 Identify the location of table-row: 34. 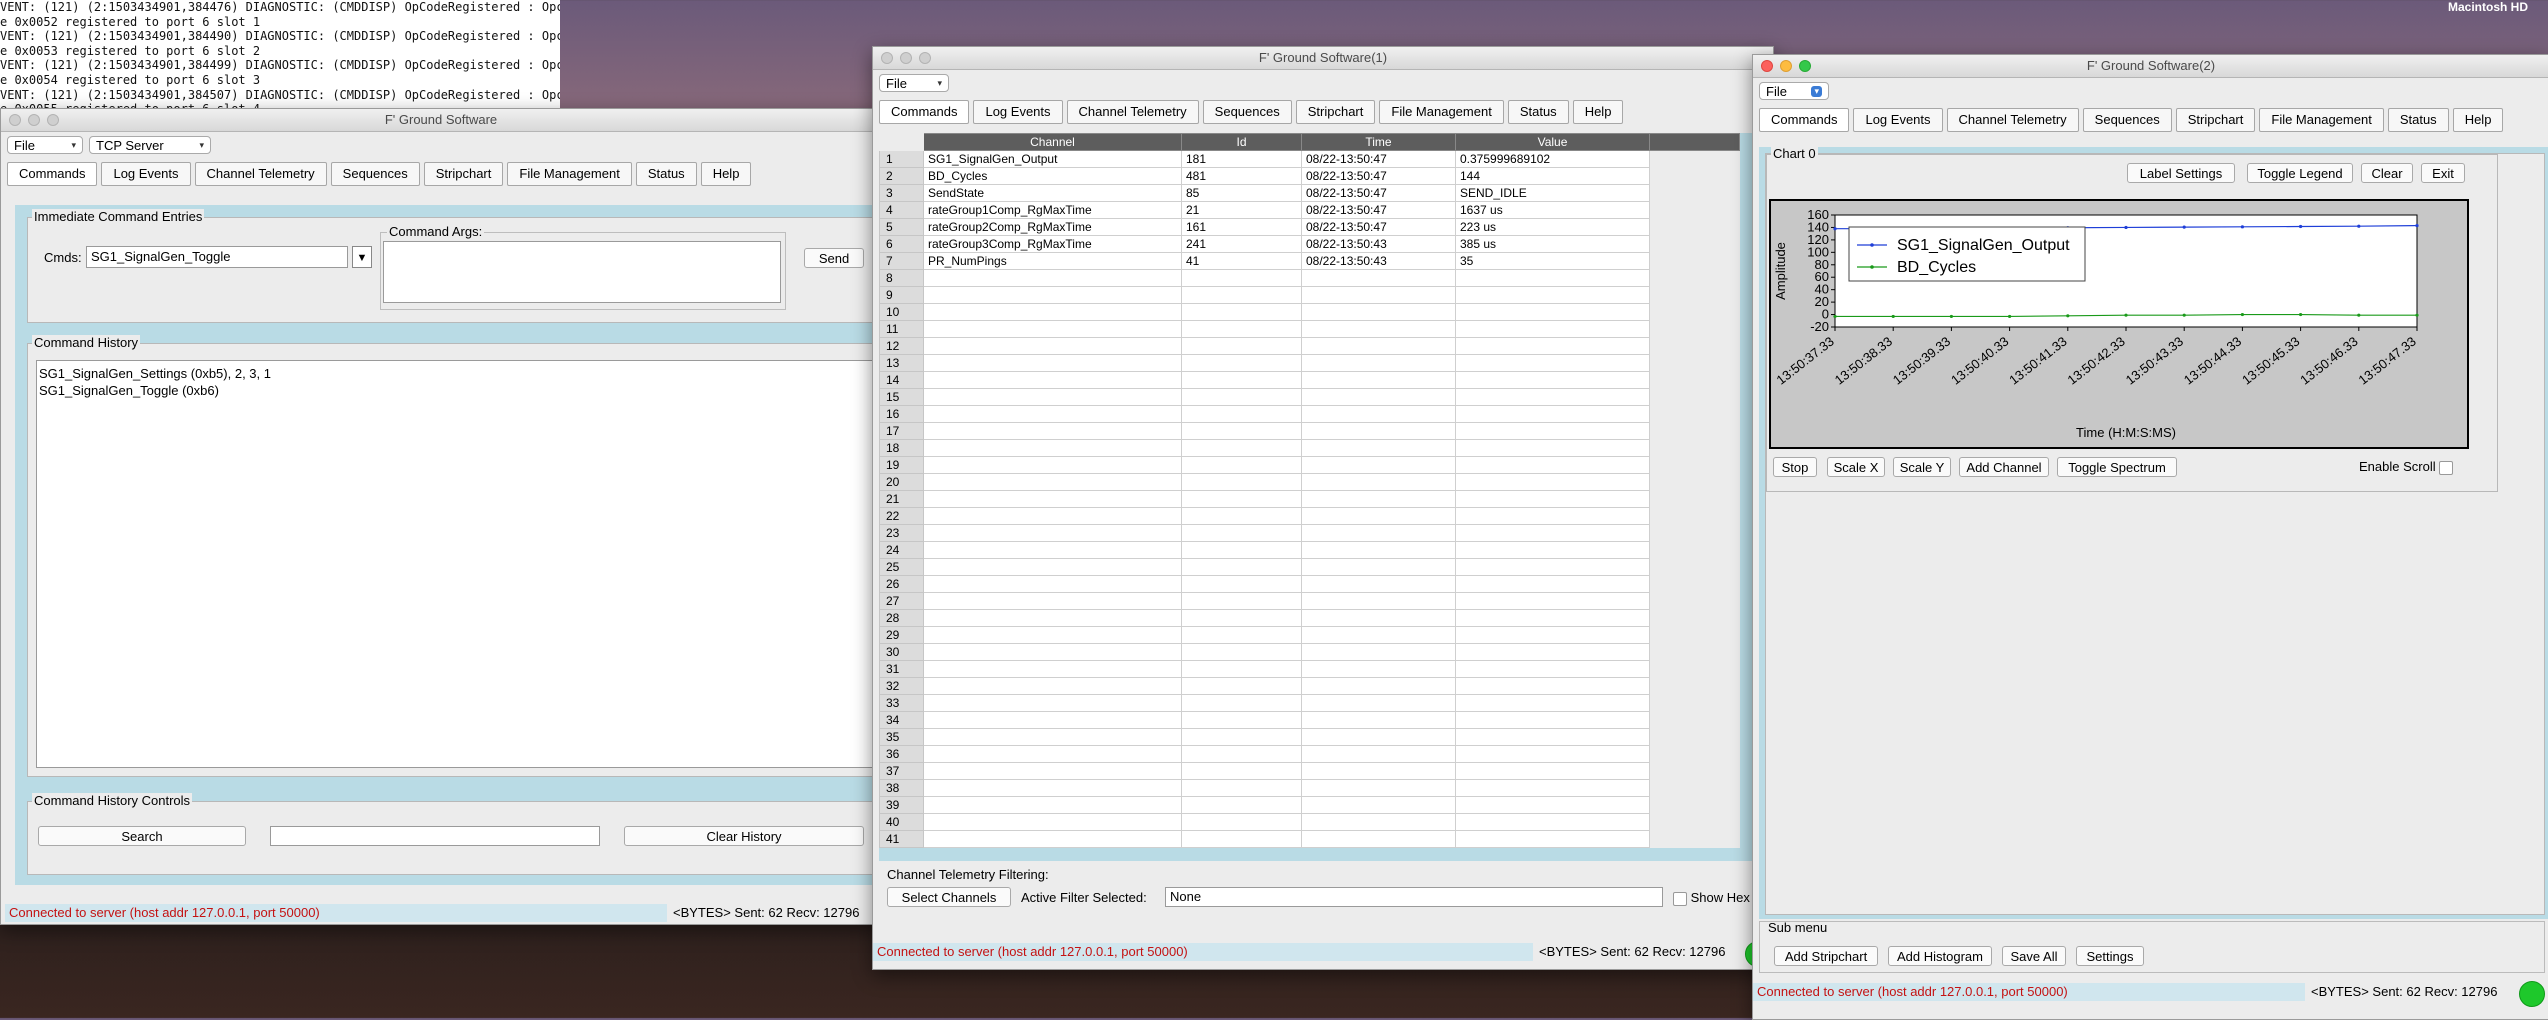
(1309, 720).